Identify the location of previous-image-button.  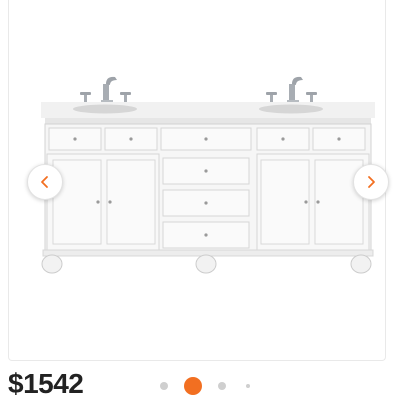
(45, 182).